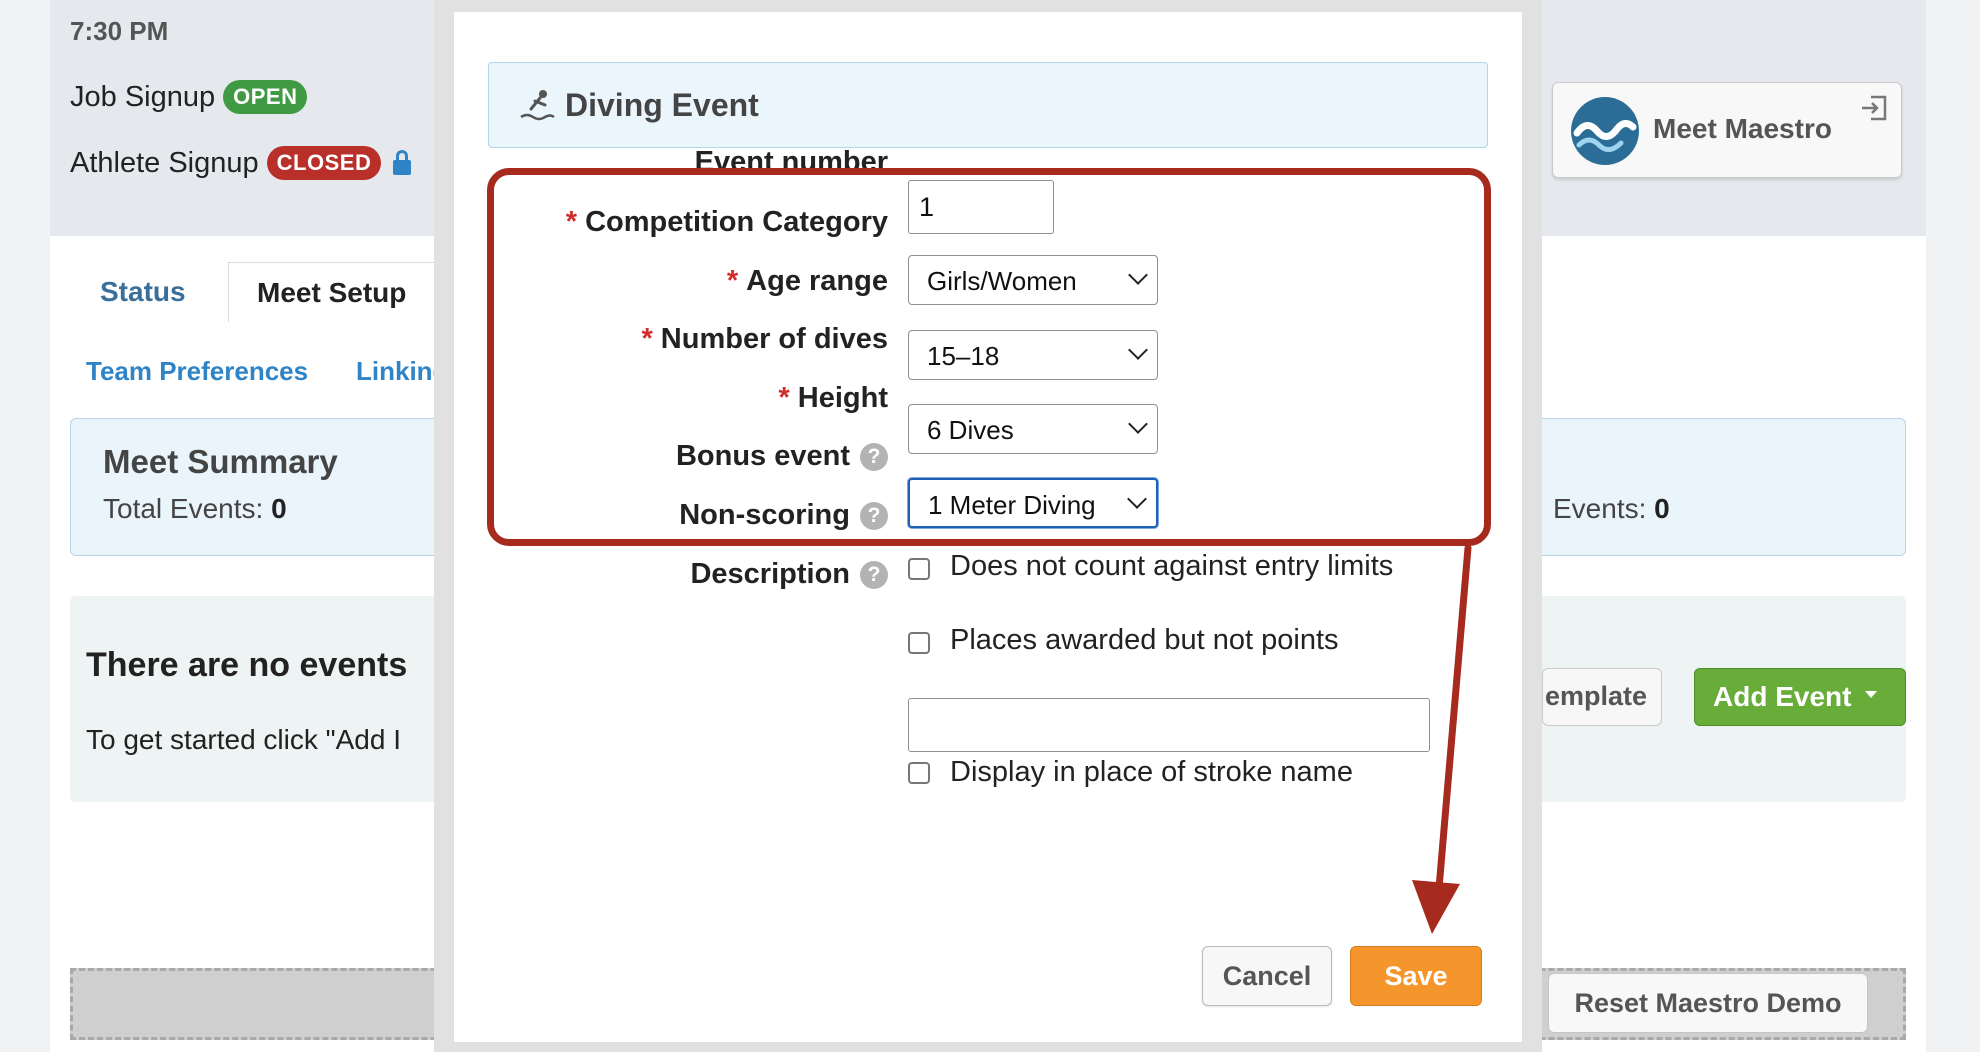 The height and width of the screenshot is (1052, 1980). Describe the element at coordinates (402, 163) in the screenshot. I see `lock-icon` at that location.